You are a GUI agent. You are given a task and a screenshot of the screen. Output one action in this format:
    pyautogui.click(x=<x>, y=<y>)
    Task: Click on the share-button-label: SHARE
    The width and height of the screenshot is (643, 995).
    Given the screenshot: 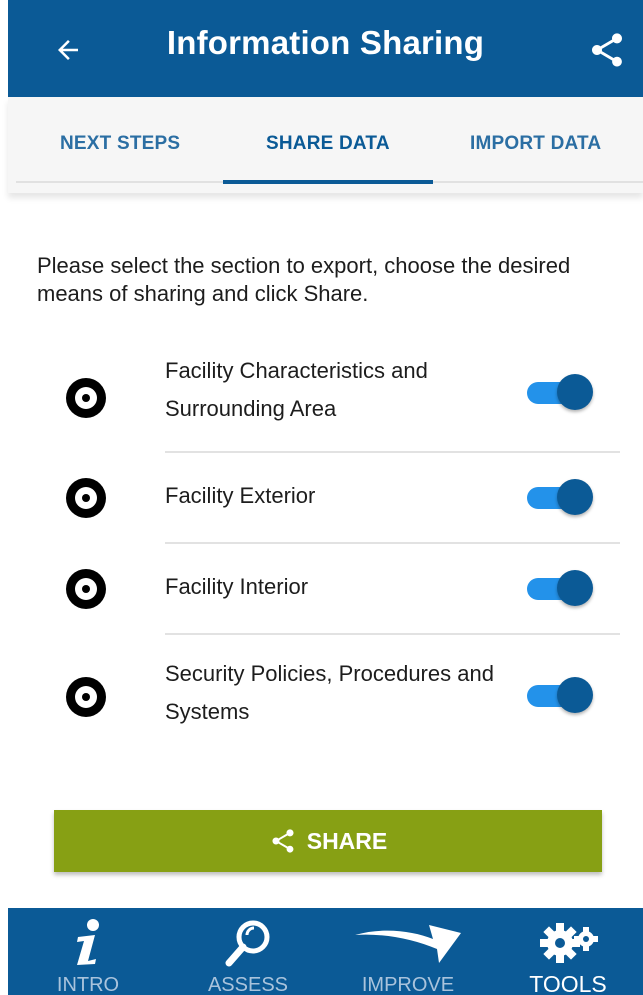 What is the action you would take?
    pyautogui.click(x=347, y=840)
    